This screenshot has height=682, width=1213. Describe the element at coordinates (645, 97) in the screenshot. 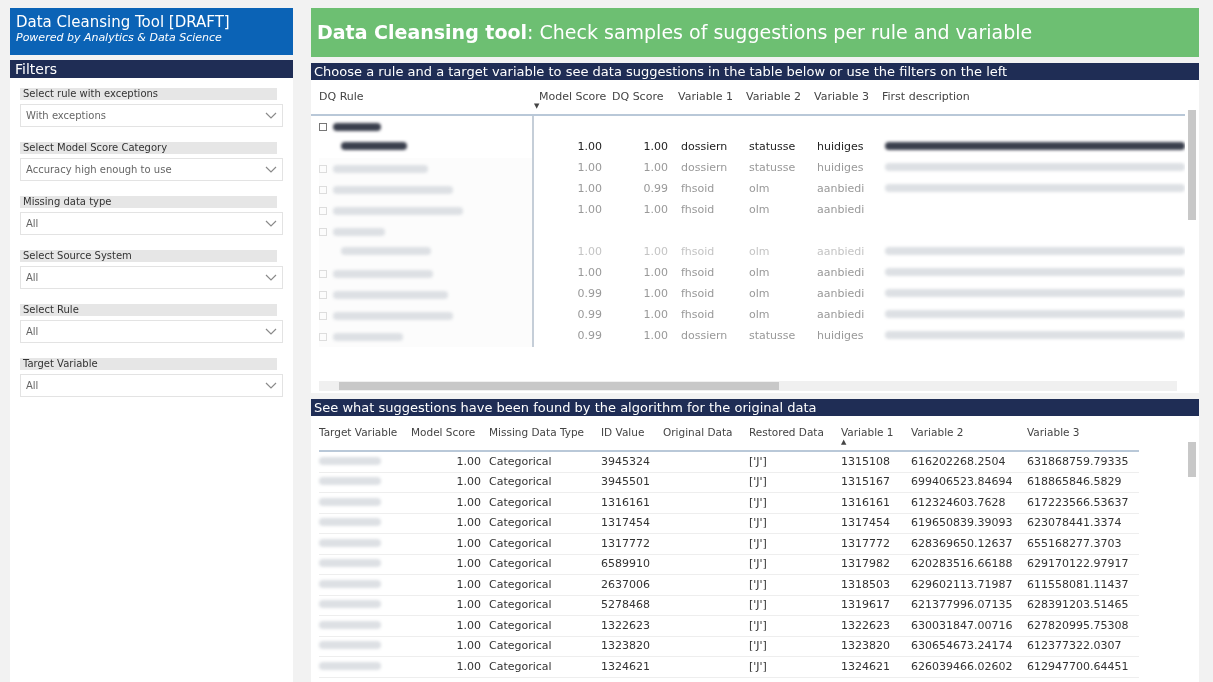

I see `column-header: DQ Score` at that location.